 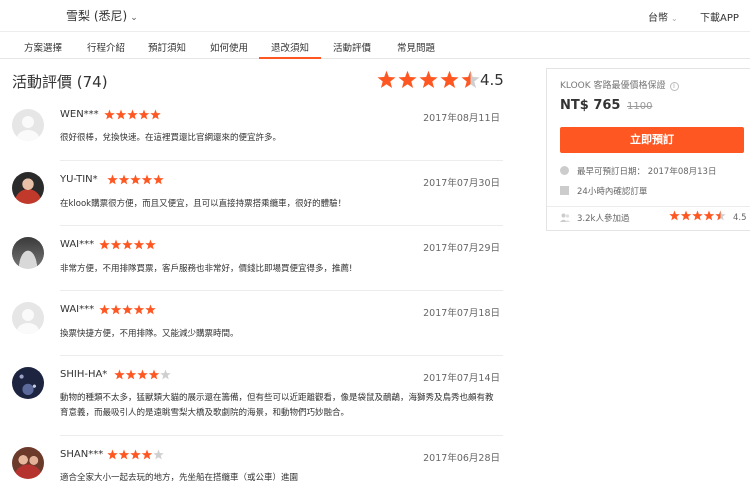 I want to click on review-text: 換票快捷方便，不用排隊。又能減少購票時間。, so click(x=149, y=334).